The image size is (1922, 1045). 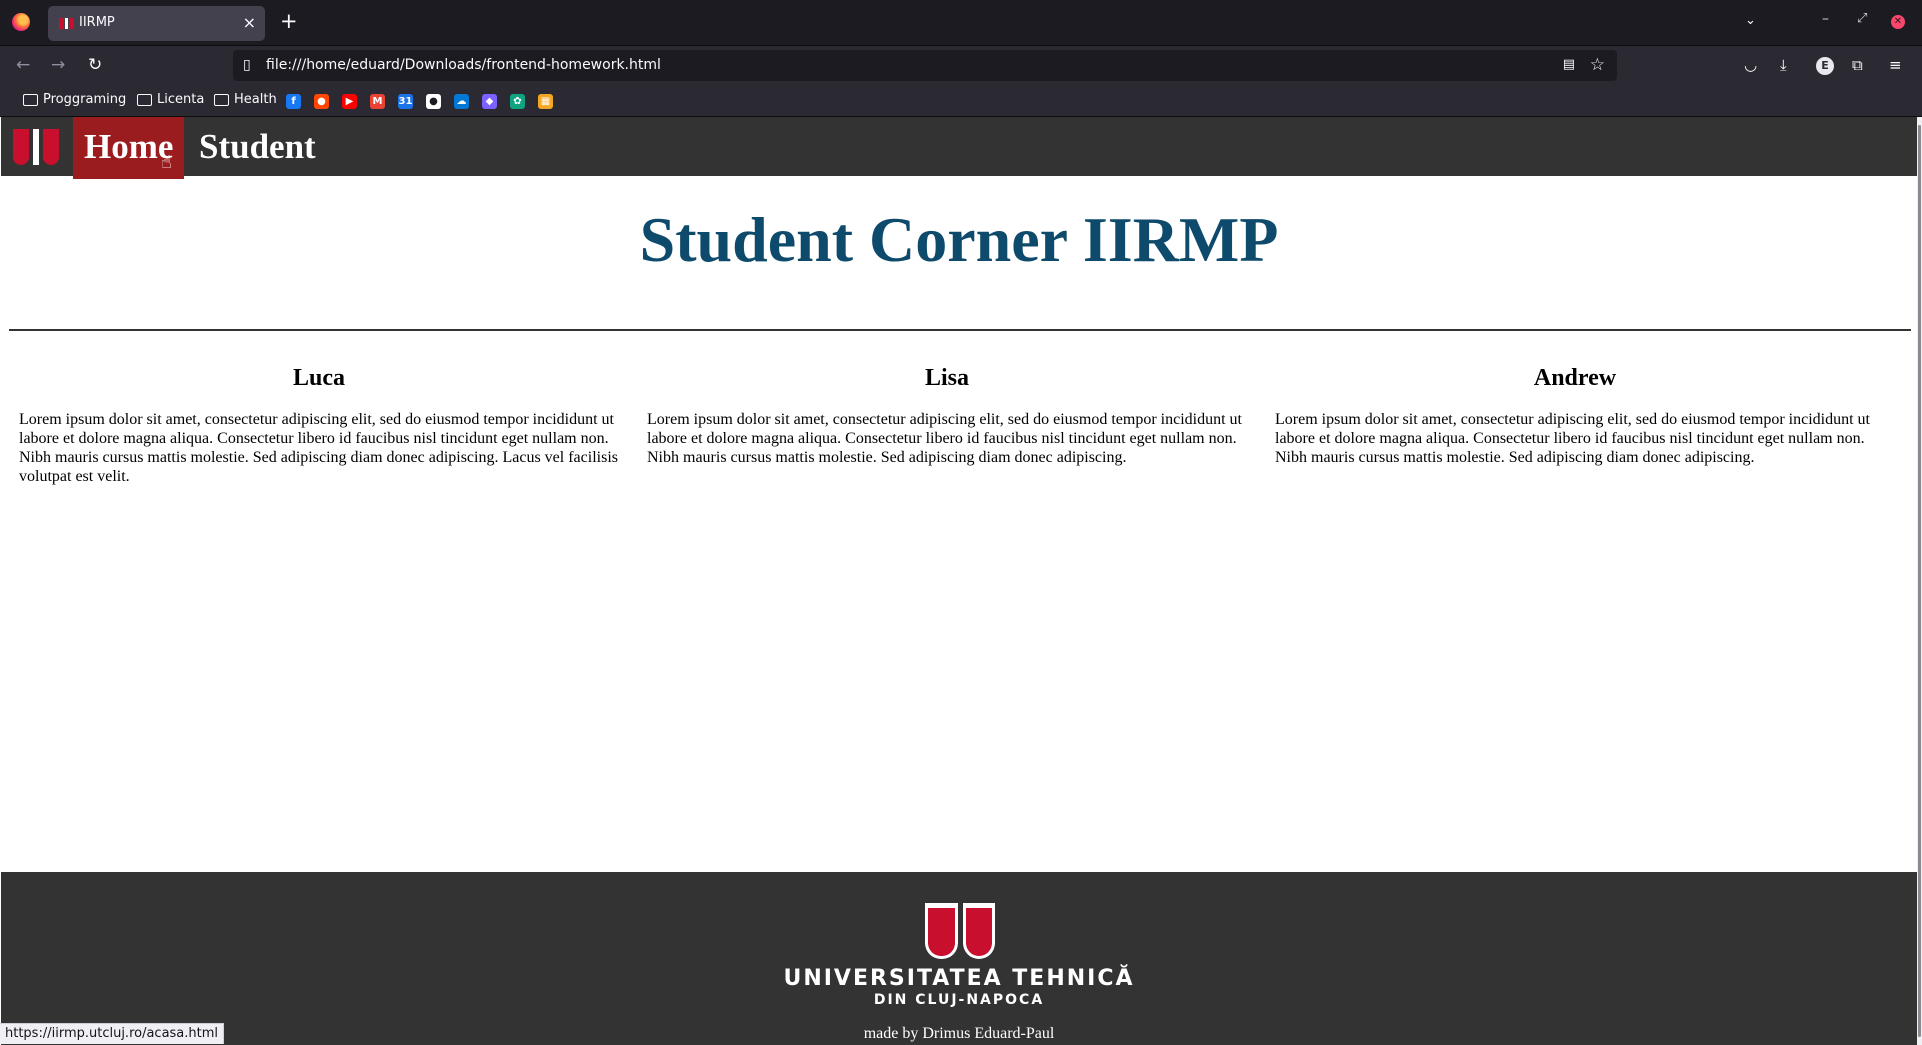 What do you see at coordinates (960, 931) in the screenshot?
I see `university-crest-icon` at bounding box center [960, 931].